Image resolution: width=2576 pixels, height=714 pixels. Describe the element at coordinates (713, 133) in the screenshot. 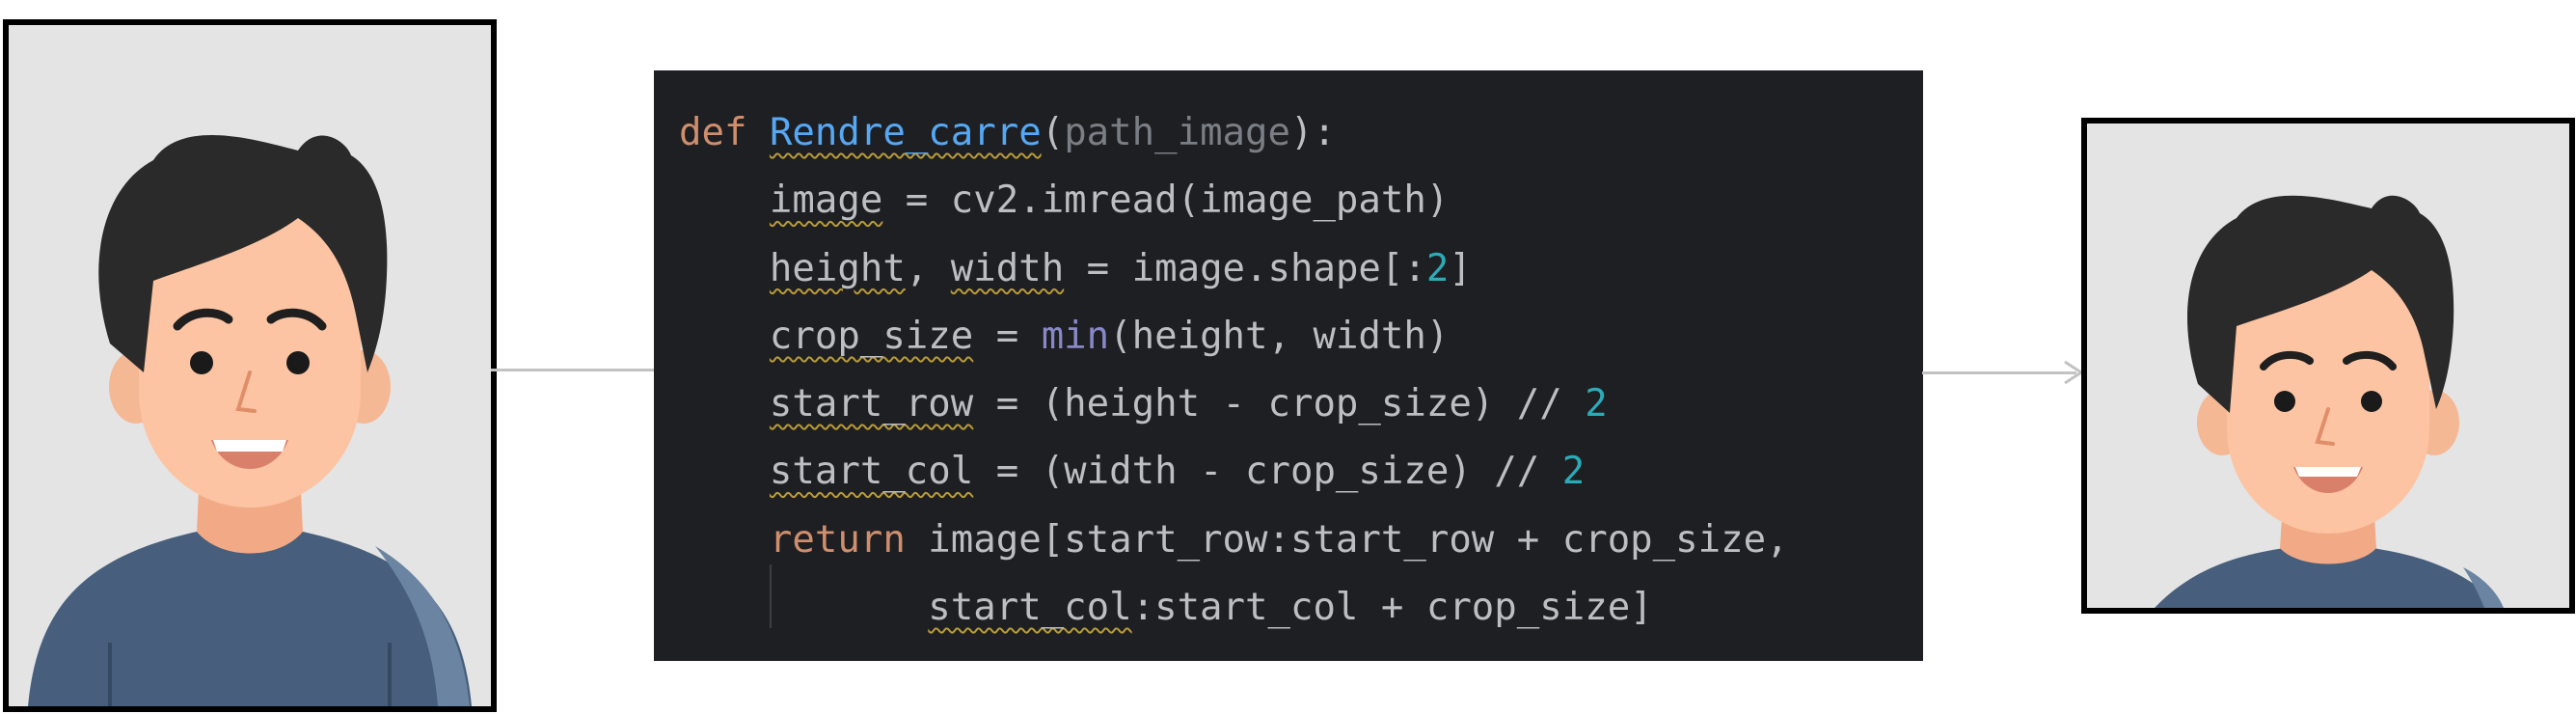

I see `code-token: def` at that location.